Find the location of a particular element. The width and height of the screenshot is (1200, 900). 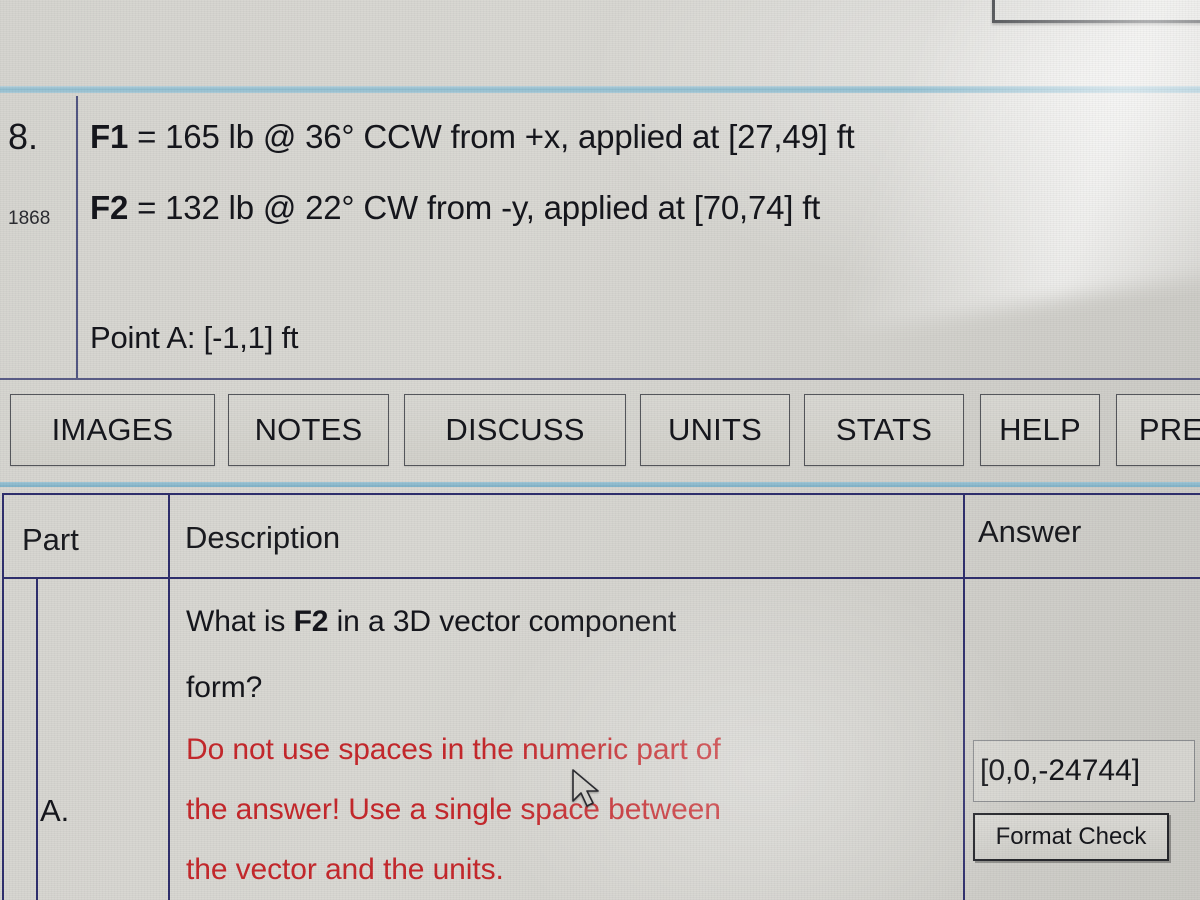

column-header-description: Description is located at coordinates (263, 537).